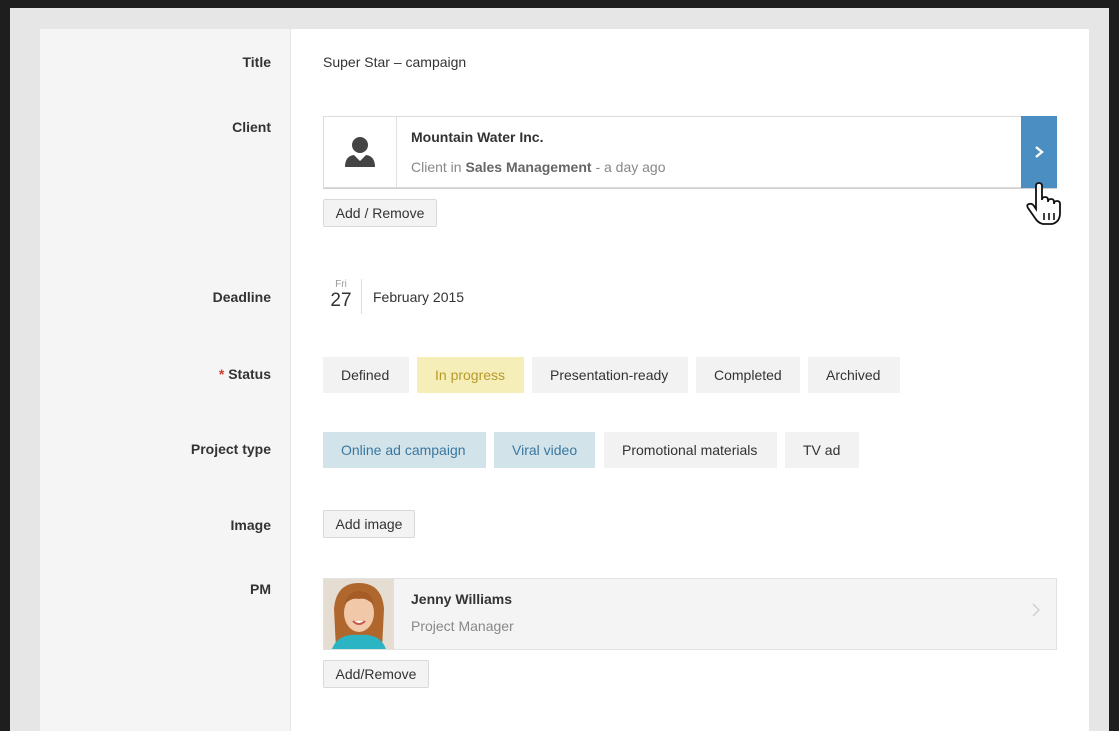 Image resolution: width=1119 pixels, height=731 pixels. Describe the element at coordinates (748, 375) in the screenshot. I see `status-option-completed: Completed` at that location.